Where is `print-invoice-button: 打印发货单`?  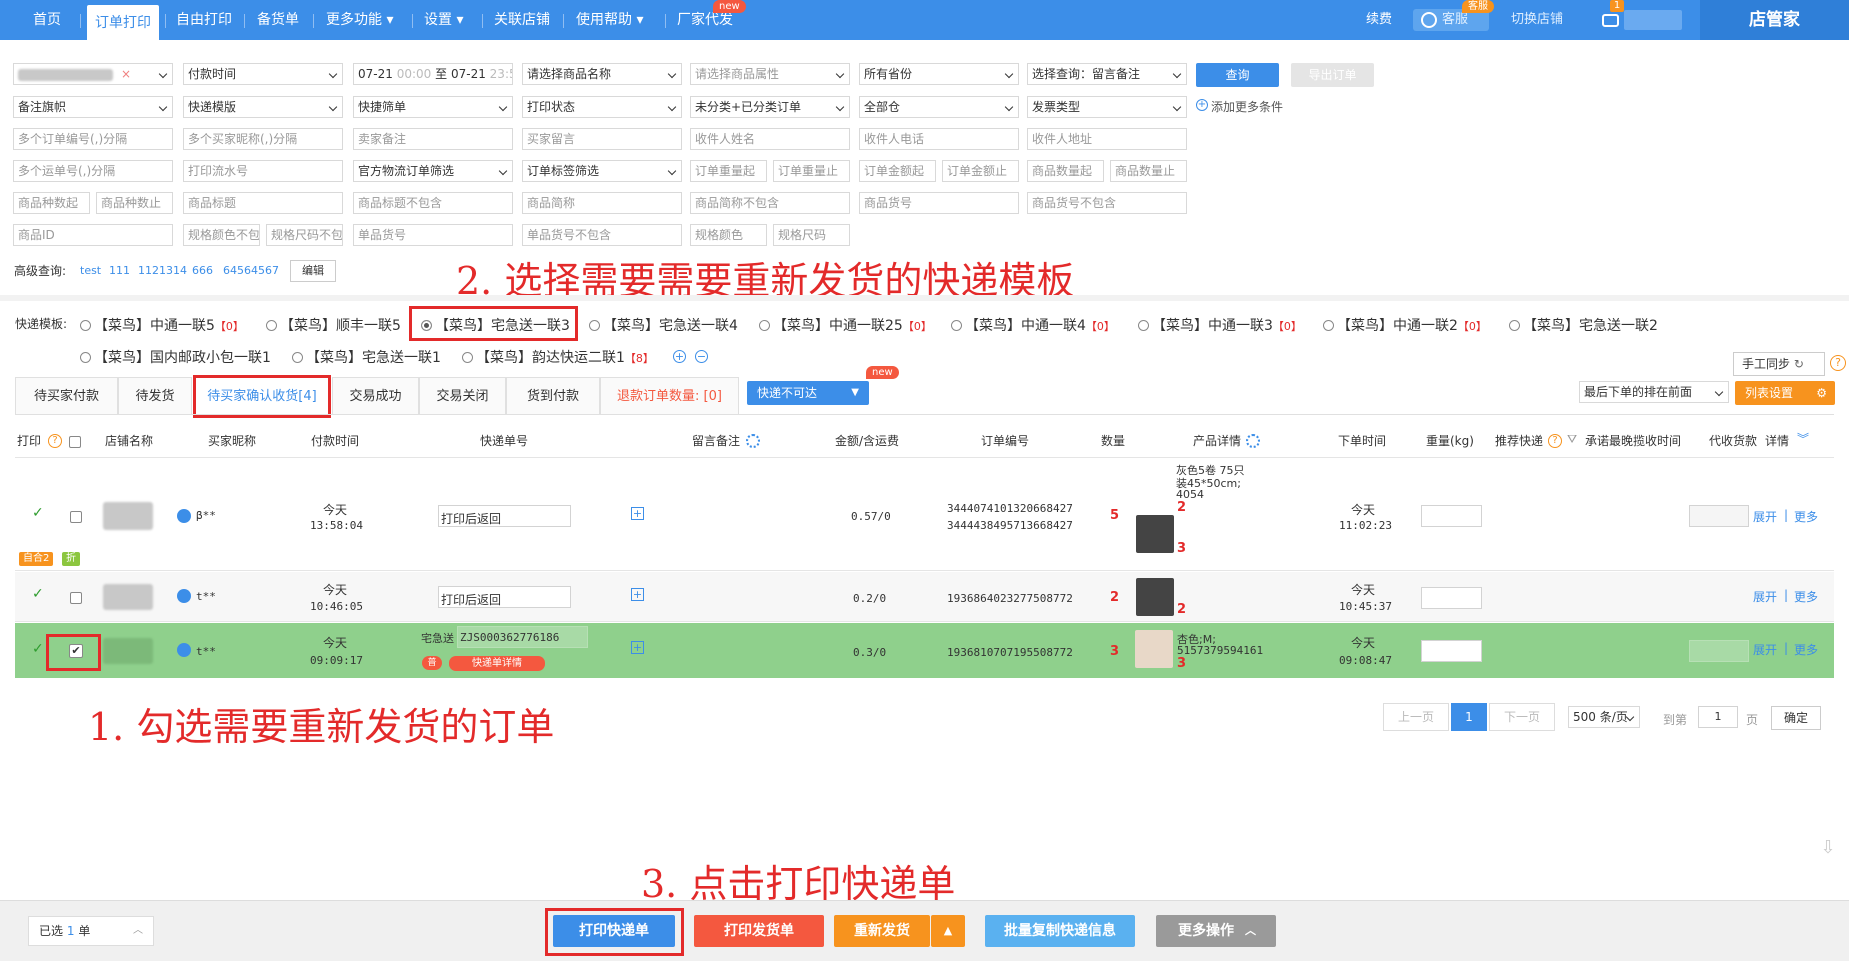
print-invoice-button: 打印发货单 is located at coordinates (759, 931).